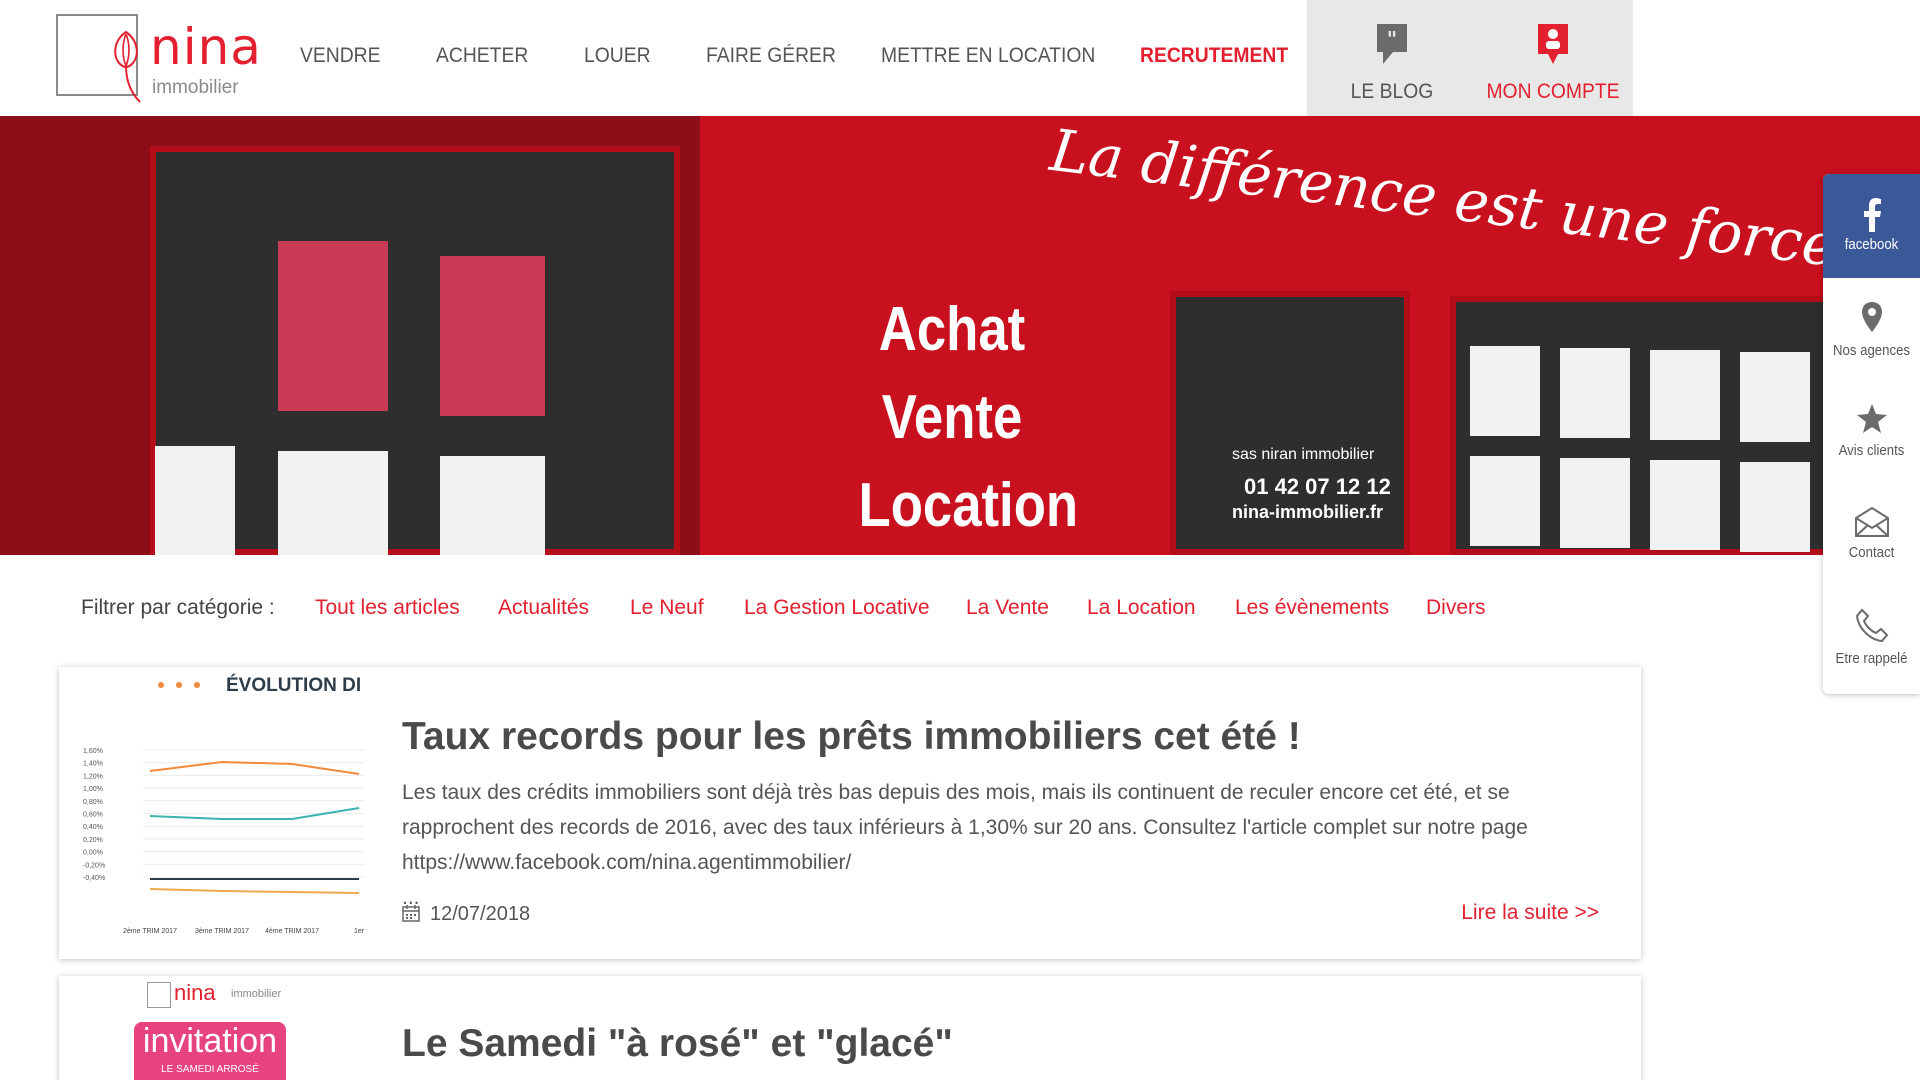  What do you see at coordinates (1141, 608) in the screenshot?
I see `filter-la-location: La Location` at bounding box center [1141, 608].